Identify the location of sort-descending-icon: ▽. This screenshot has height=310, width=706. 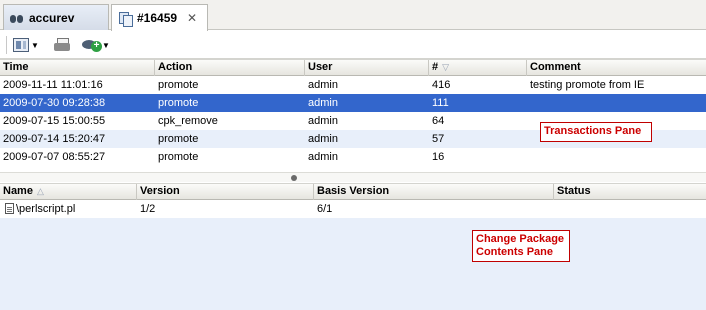
(446, 67).